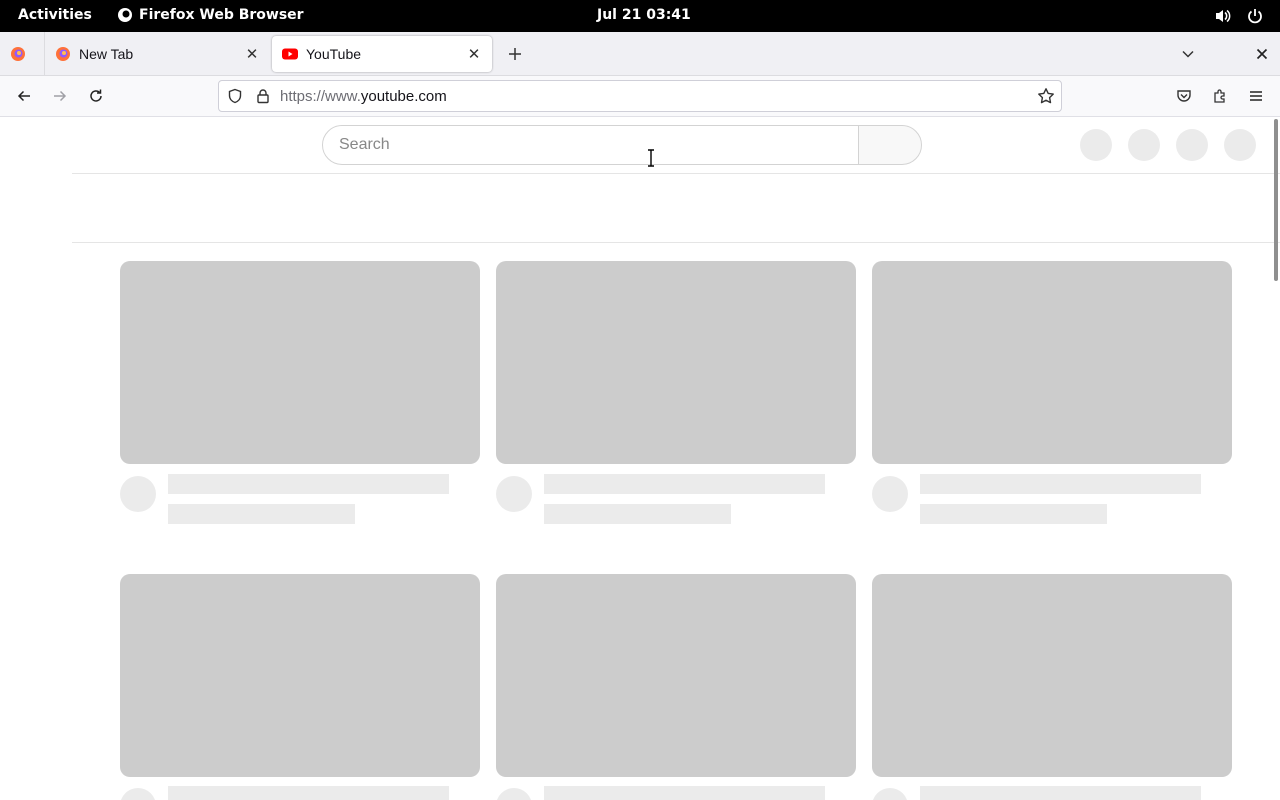 The height and width of the screenshot is (800, 1280). I want to click on window-close-button, so click(1262, 54).